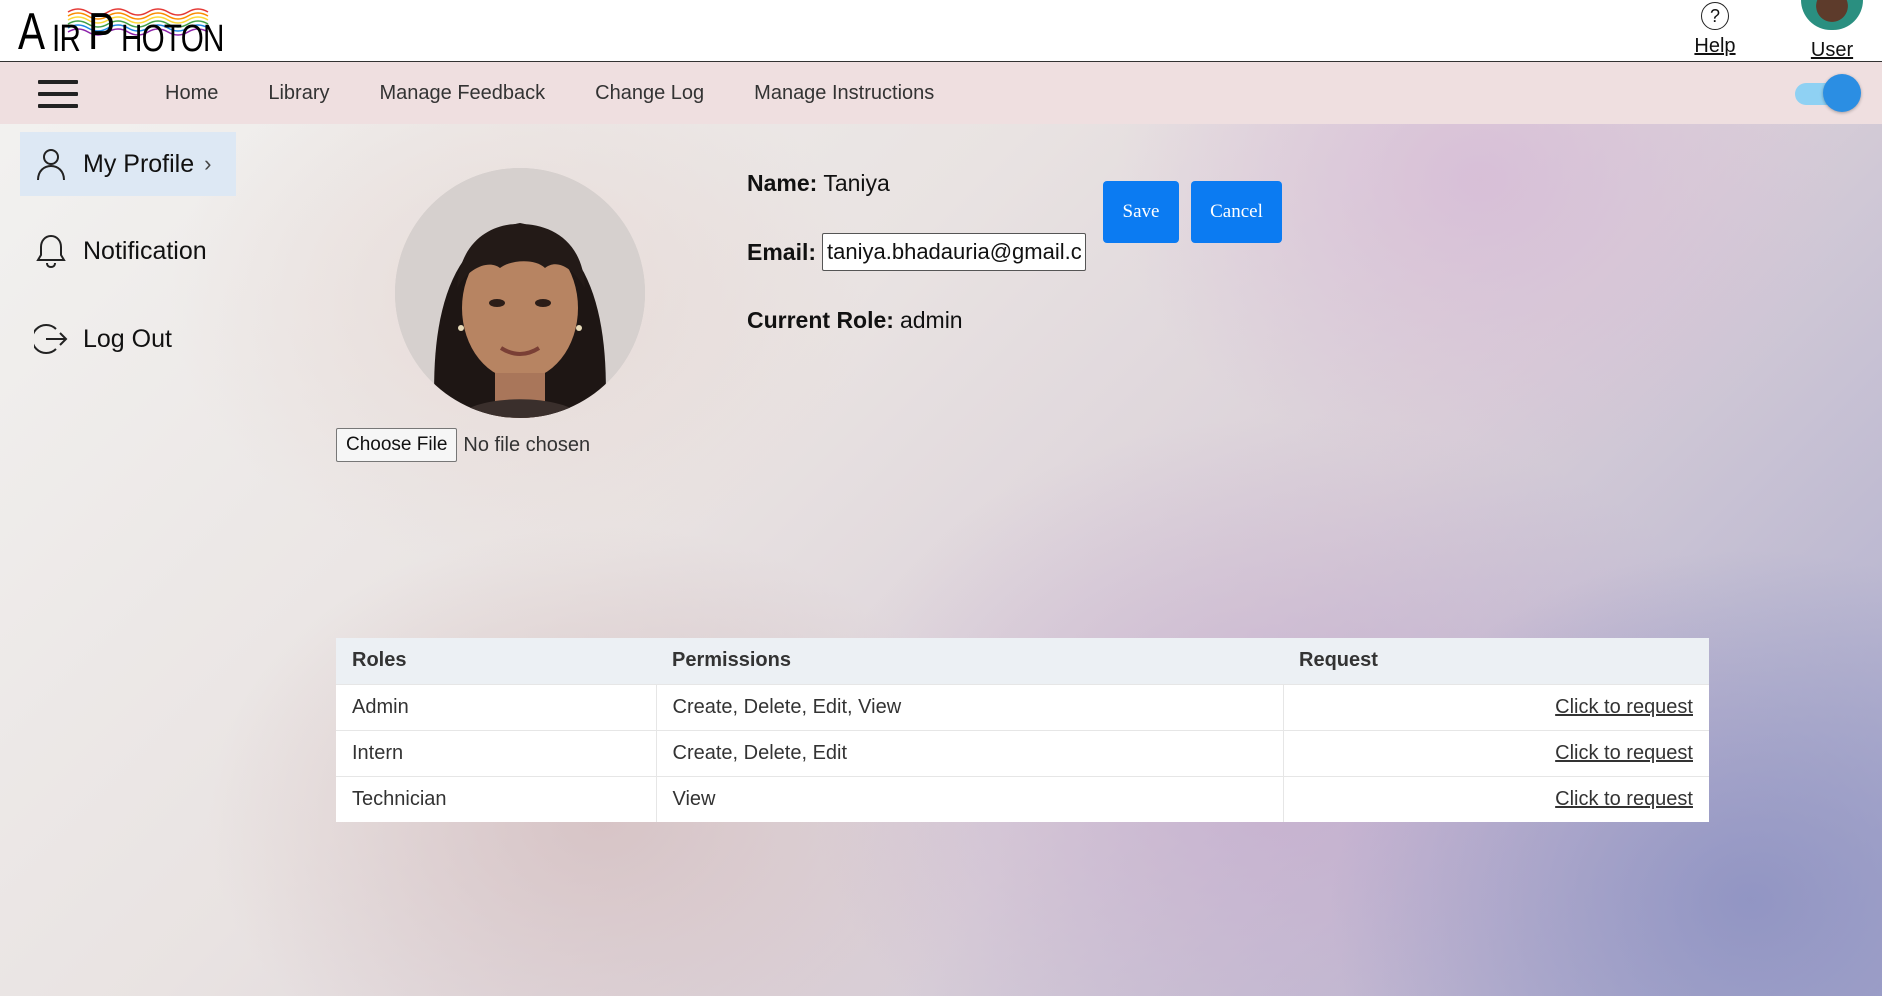  What do you see at coordinates (463, 93) in the screenshot?
I see `nav-manage-feedback: Manage Feedback` at bounding box center [463, 93].